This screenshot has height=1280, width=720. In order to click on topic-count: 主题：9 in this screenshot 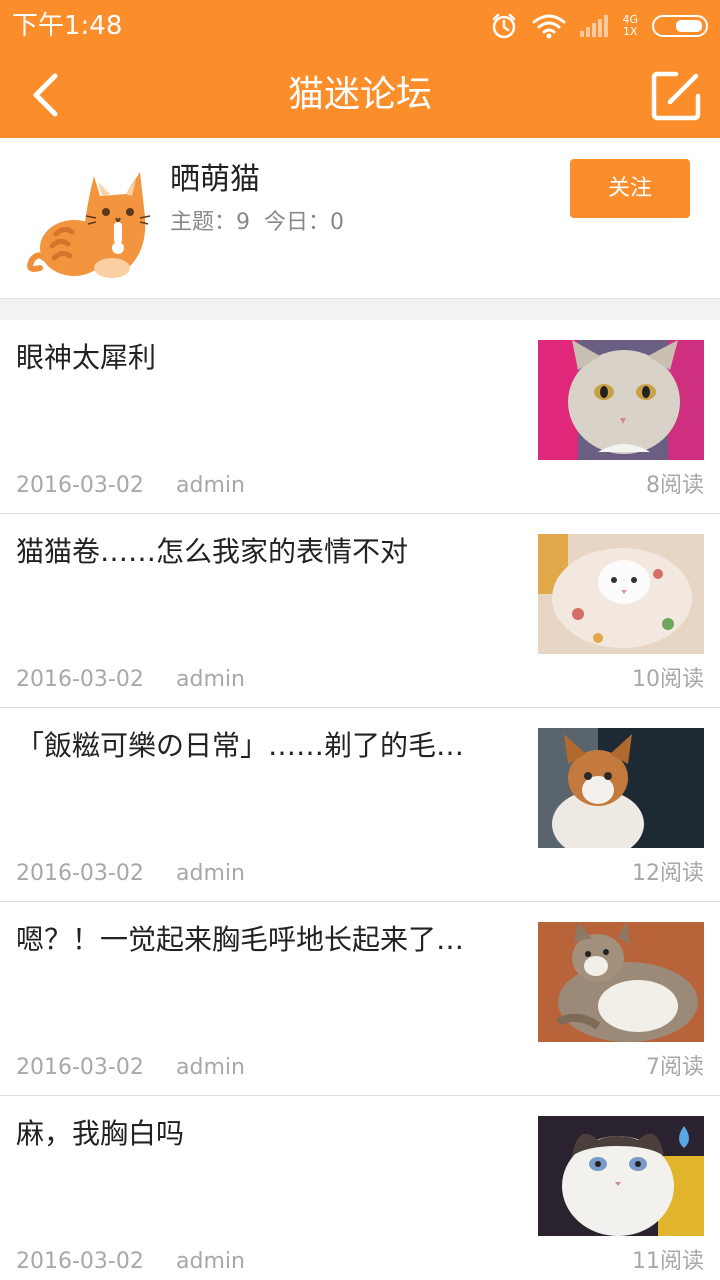, I will do `click(210, 222)`.